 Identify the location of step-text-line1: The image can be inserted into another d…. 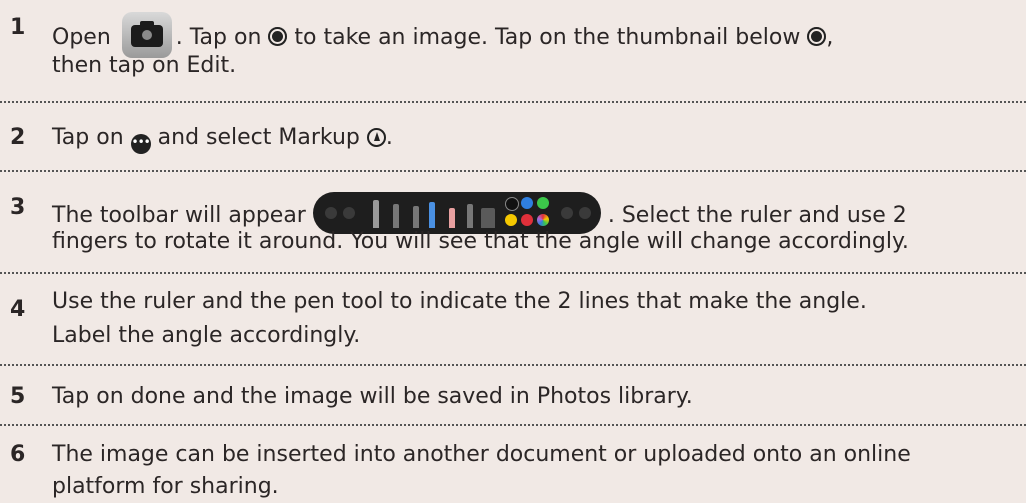
(481, 454).